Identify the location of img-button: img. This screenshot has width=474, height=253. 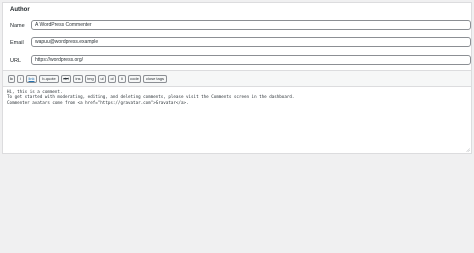
(90, 79).